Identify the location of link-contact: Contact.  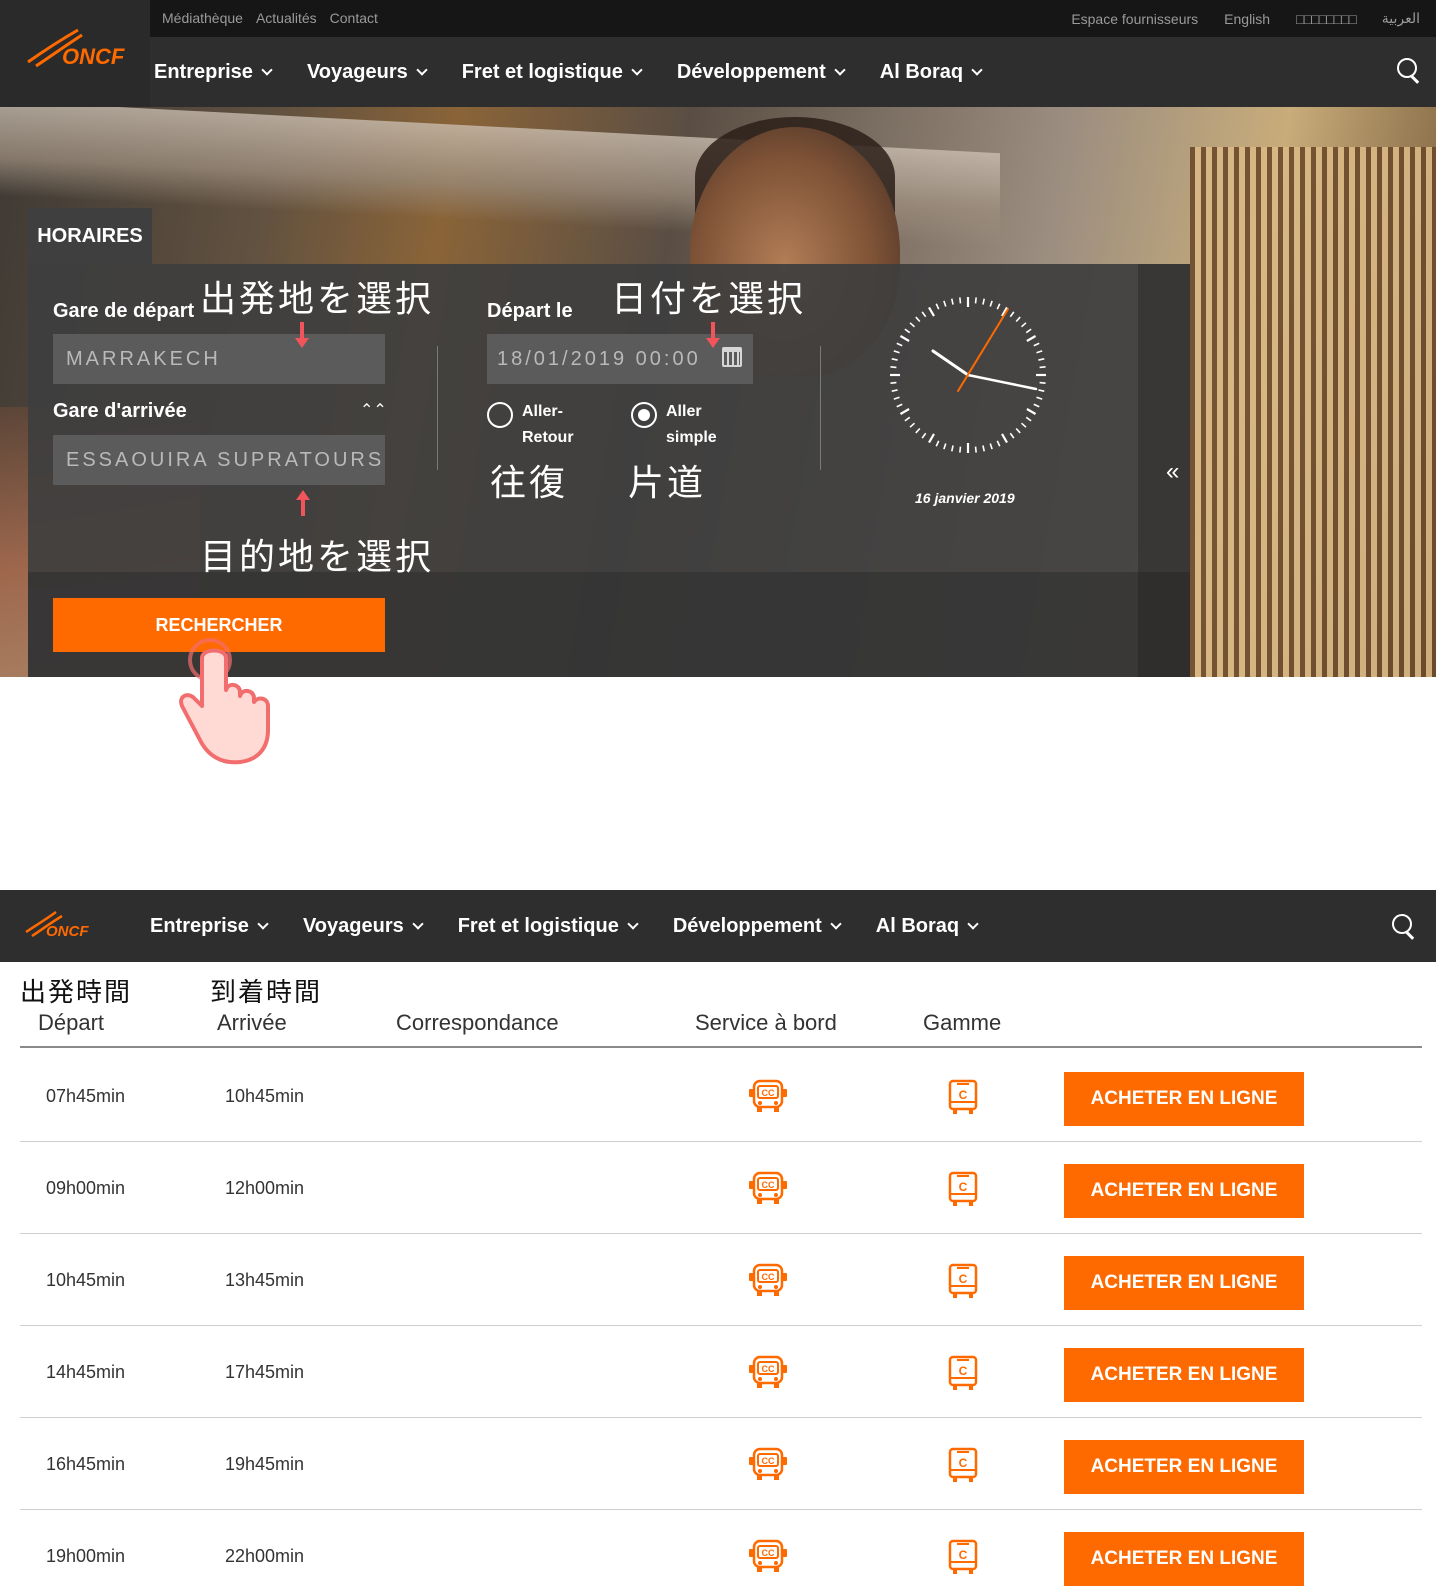
(354, 18).